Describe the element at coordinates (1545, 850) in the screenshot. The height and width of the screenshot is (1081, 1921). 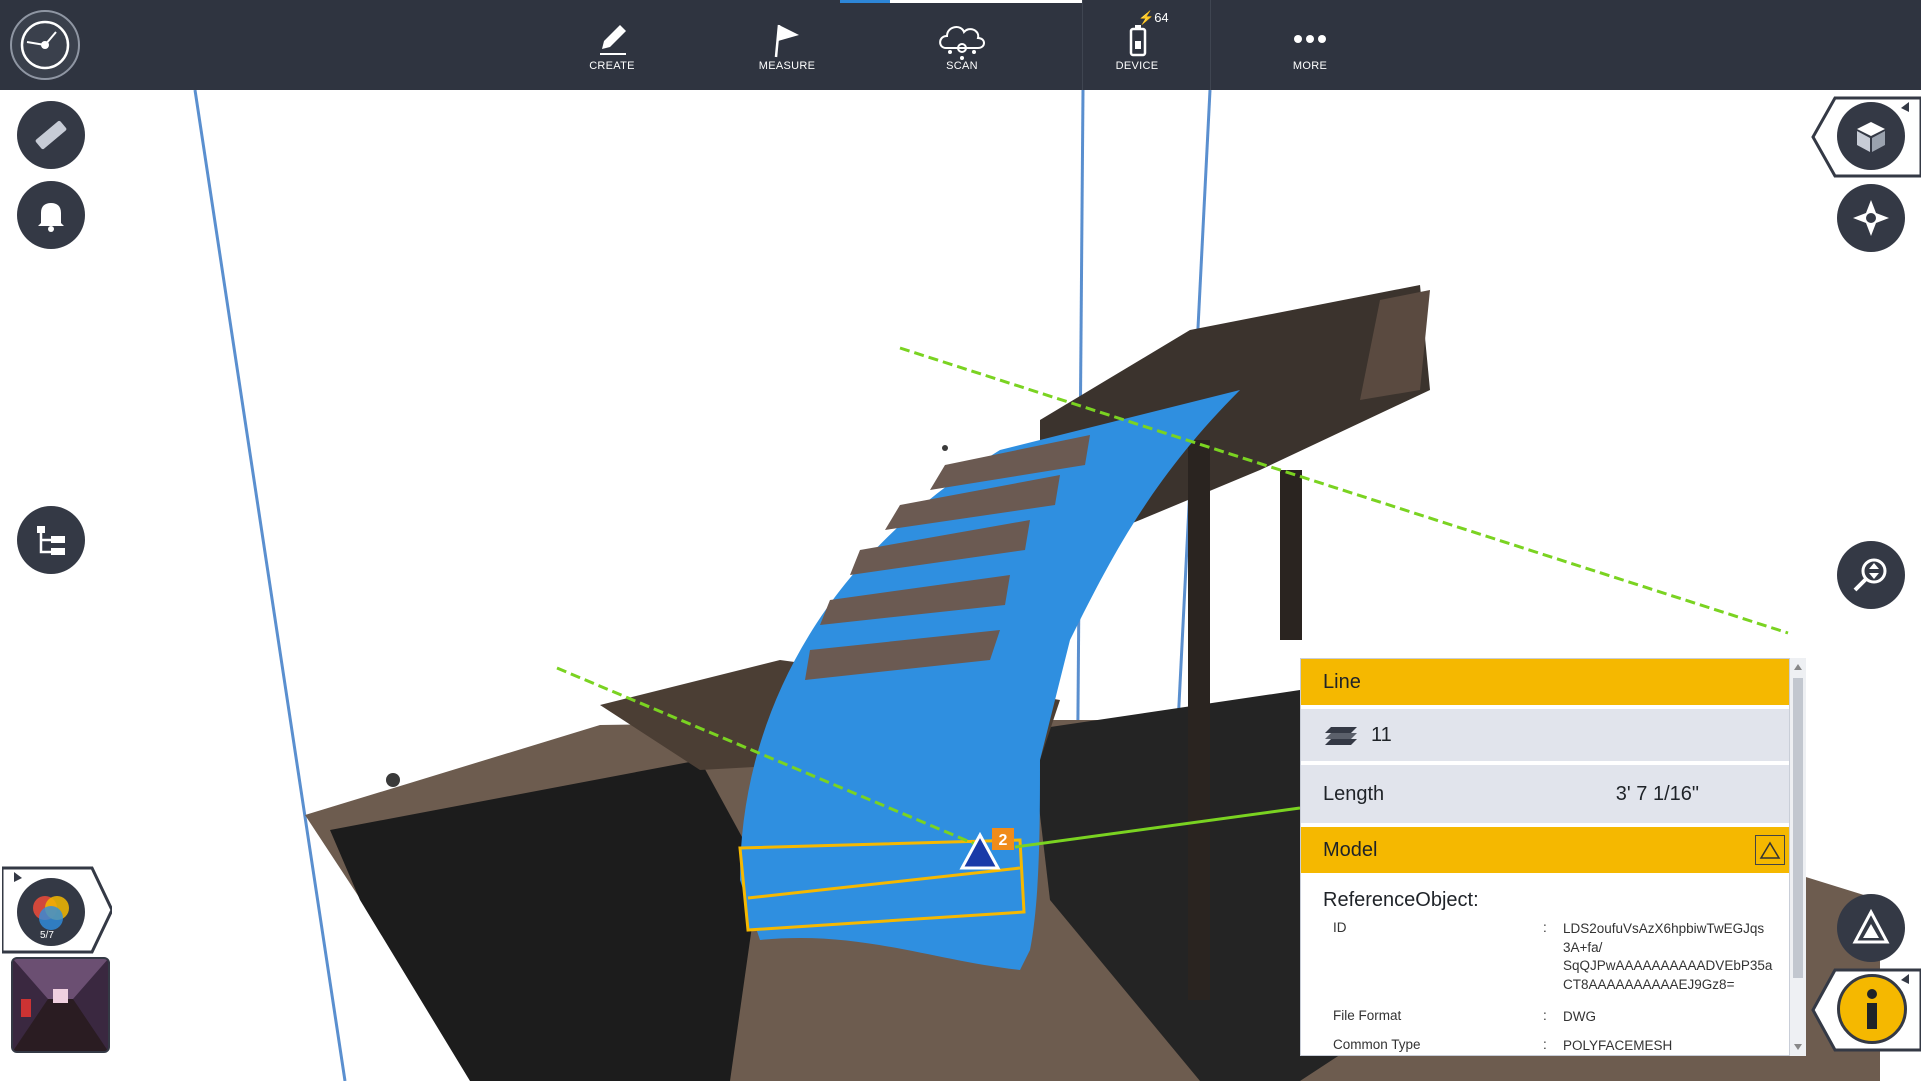
I see `model-header: Model` at that location.